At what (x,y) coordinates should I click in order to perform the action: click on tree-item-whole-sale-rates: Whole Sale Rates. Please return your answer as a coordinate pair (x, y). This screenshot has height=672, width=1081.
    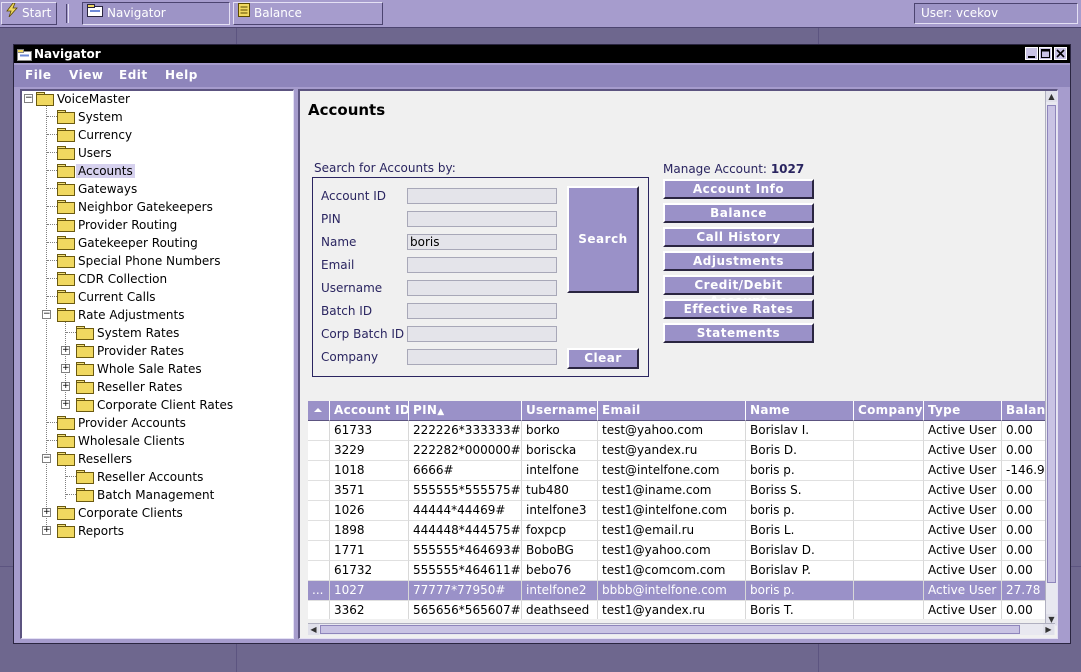
    Looking at the image, I should click on (140, 369).